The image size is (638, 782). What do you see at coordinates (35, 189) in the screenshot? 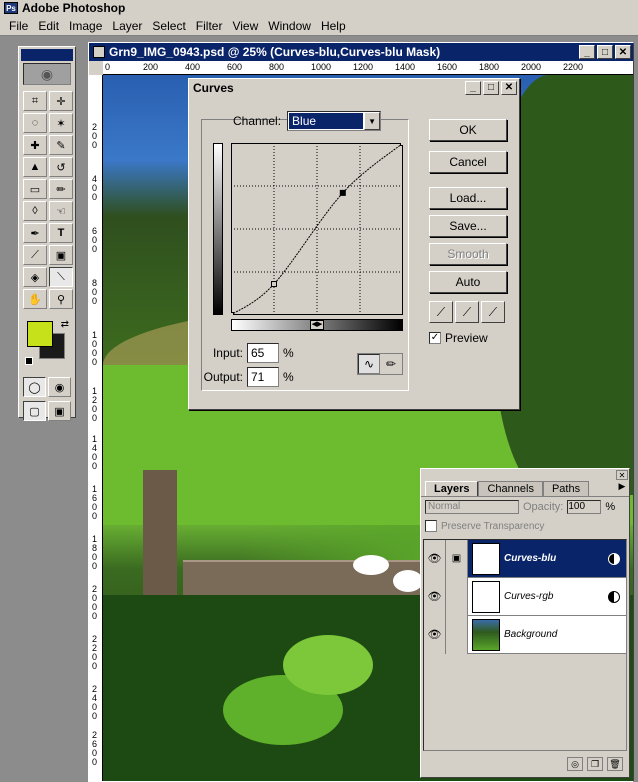
I see `eraser-icon: ▭` at bounding box center [35, 189].